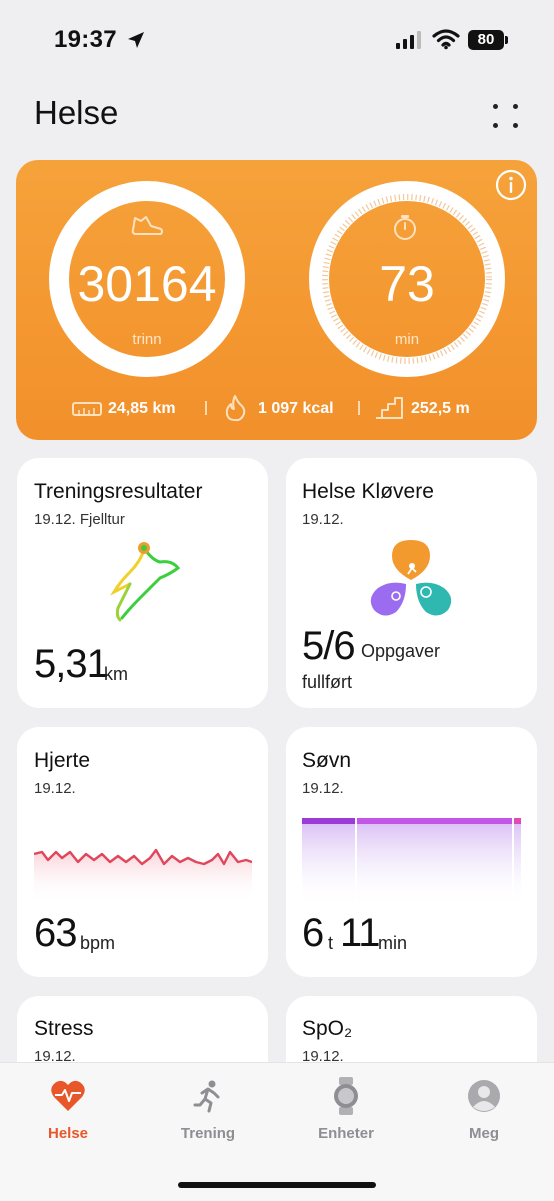 This screenshot has height=1201, width=554. What do you see at coordinates (401, 651) in the screenshot?
I see `clover-tasks-unit: Oppgaver` at bounding box center [401, 651].